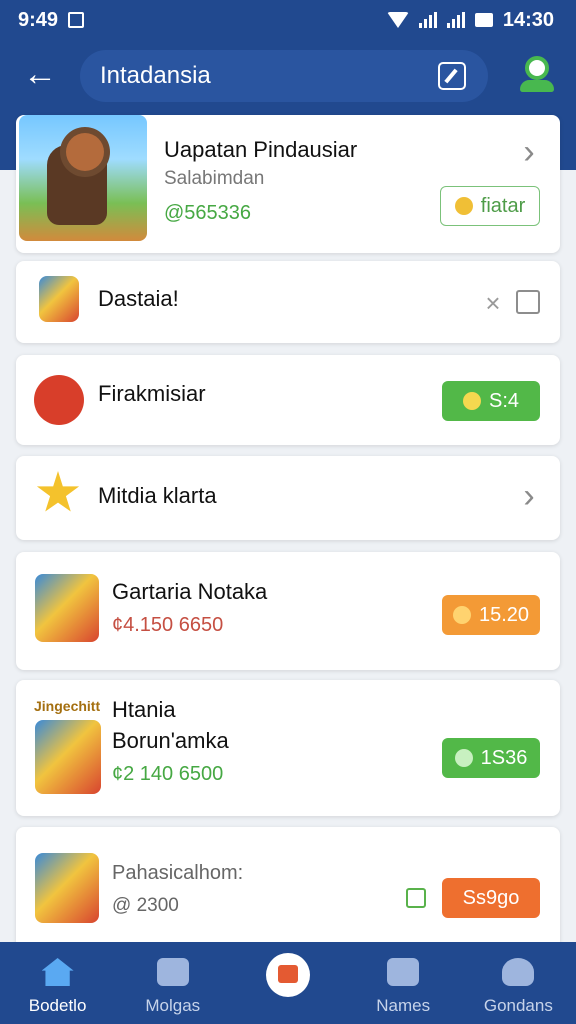 The height and width of the screenshot is (1024, 576). I want to click on egg-icon, so click(59, 400).